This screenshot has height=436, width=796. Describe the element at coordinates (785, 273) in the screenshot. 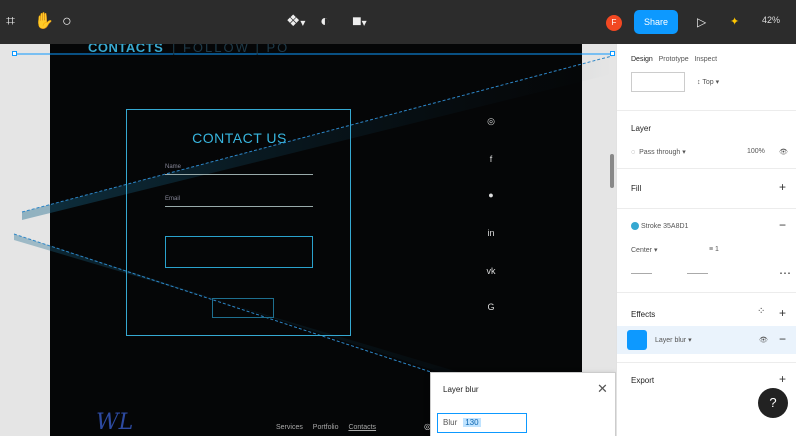

I see `more-icon: ⋯` at that location.